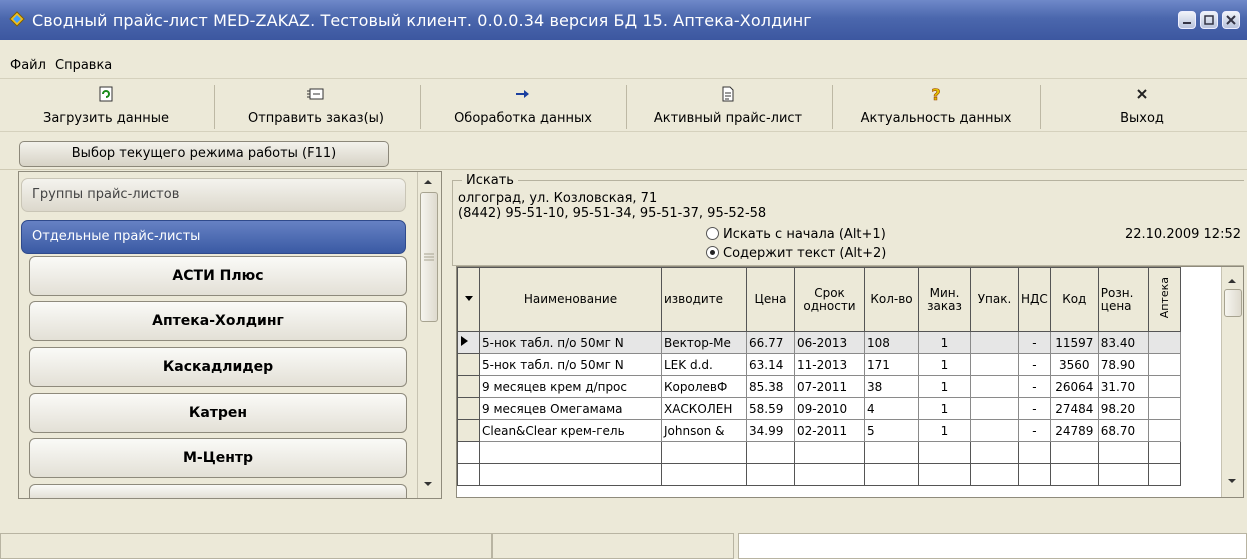  What do you see at coordinates (712, 252) in the screenshot?
I see `radio-checked` at bounding box center [712, 252].